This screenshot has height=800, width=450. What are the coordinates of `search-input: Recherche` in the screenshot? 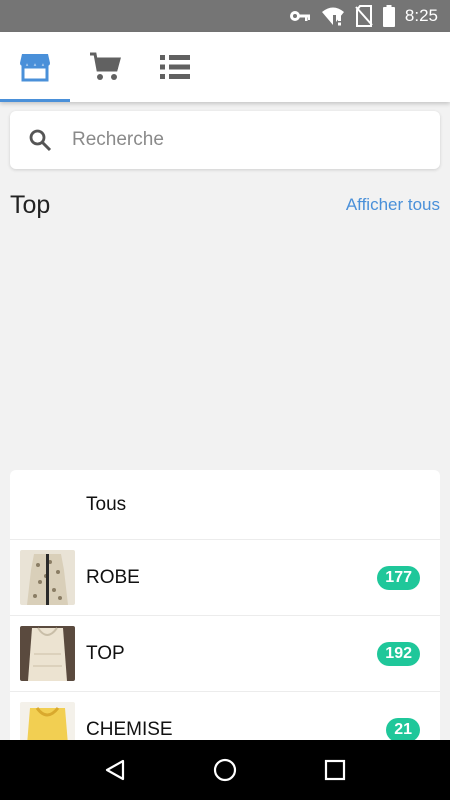 It's located at (225, 140).